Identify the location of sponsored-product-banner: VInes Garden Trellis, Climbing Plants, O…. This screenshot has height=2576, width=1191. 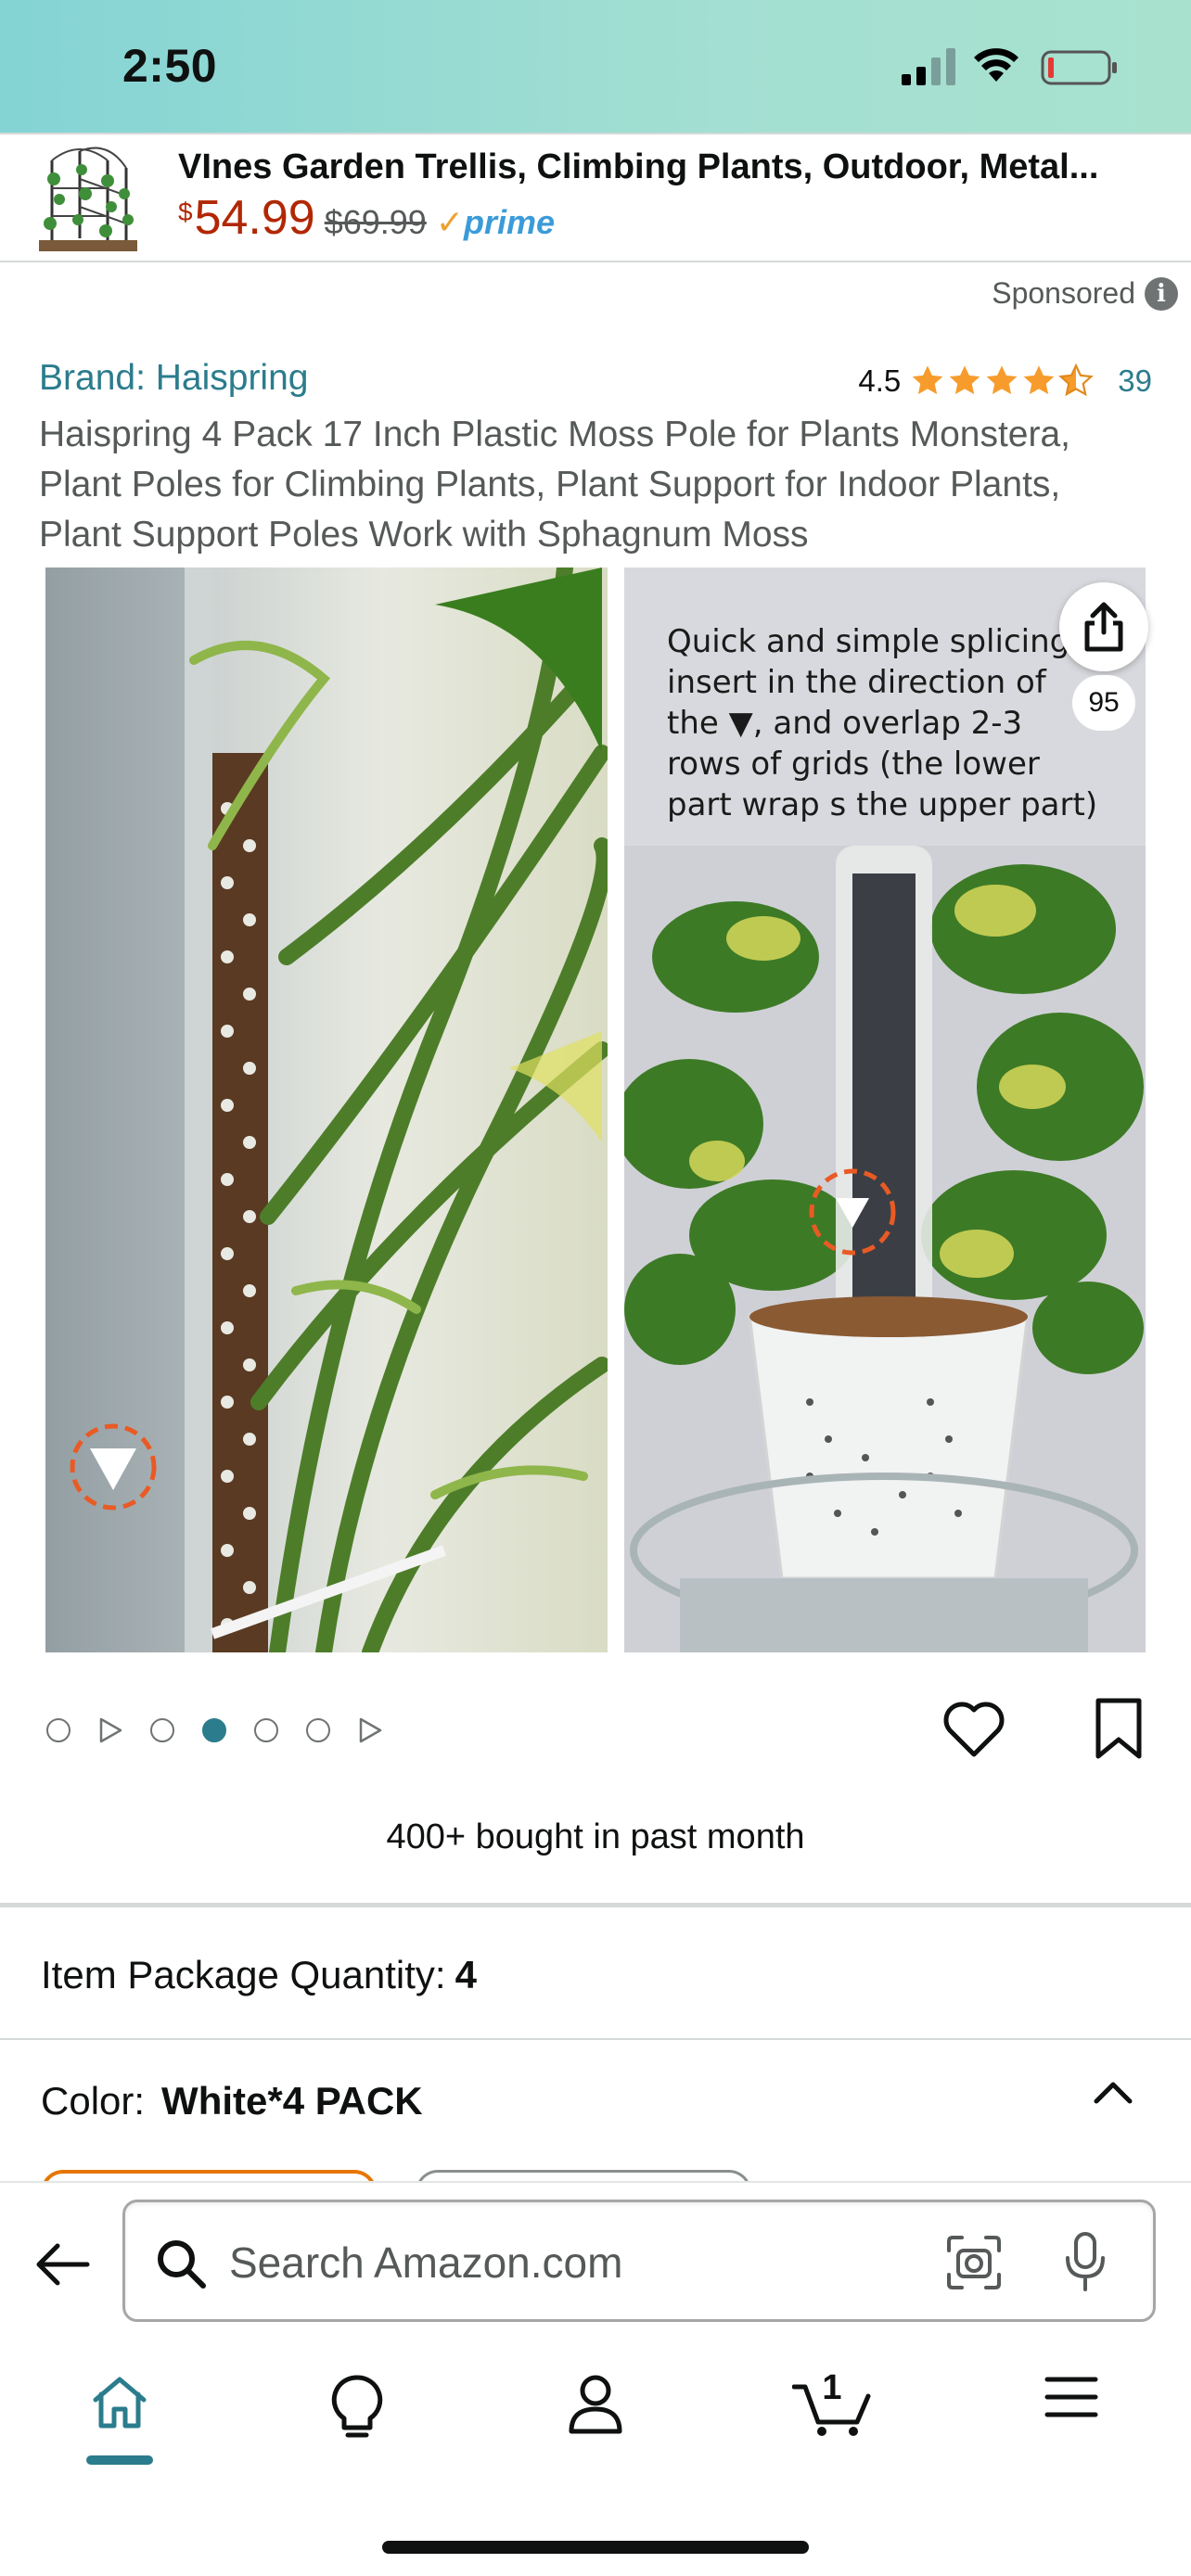
(595, 197).